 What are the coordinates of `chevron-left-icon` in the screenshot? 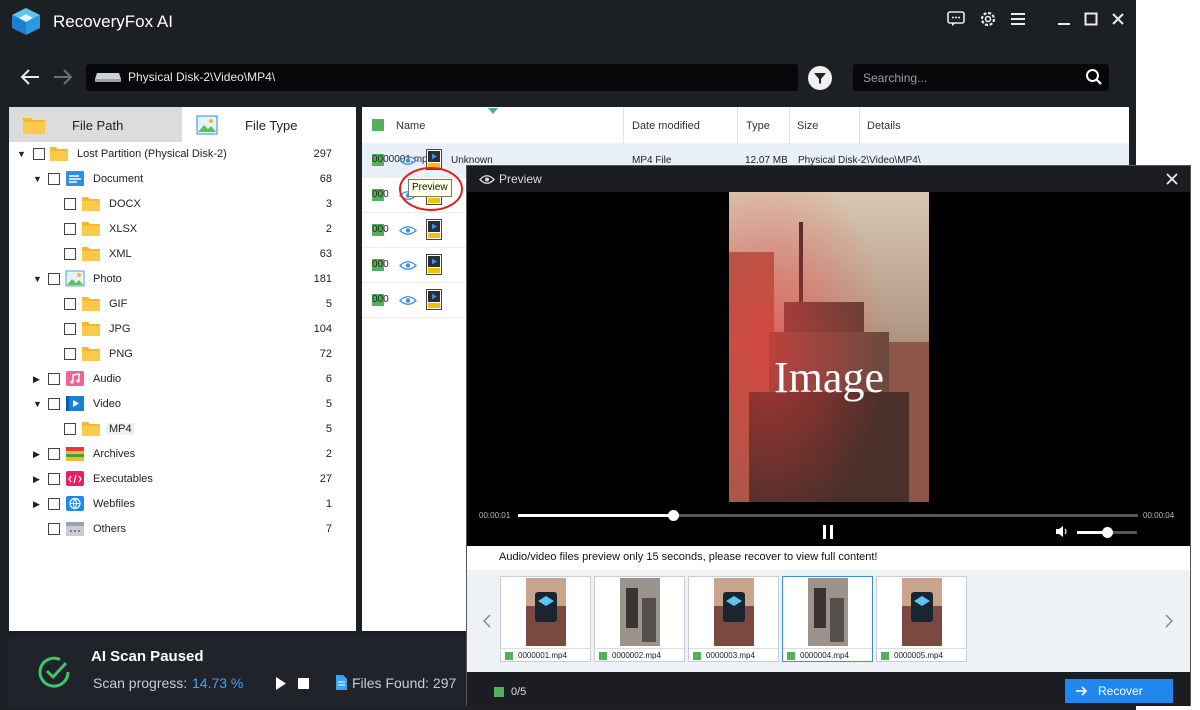 It's located at (487, 621).